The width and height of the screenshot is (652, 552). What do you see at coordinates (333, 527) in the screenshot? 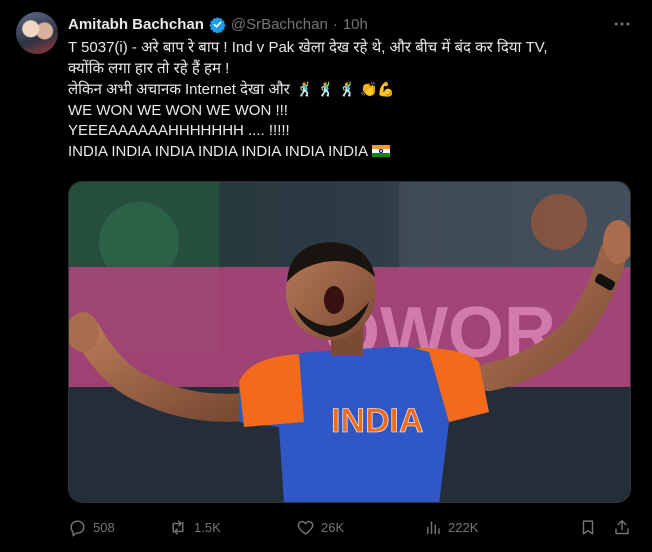
I see `like-count: 26K` at bounding box center [333, 527].